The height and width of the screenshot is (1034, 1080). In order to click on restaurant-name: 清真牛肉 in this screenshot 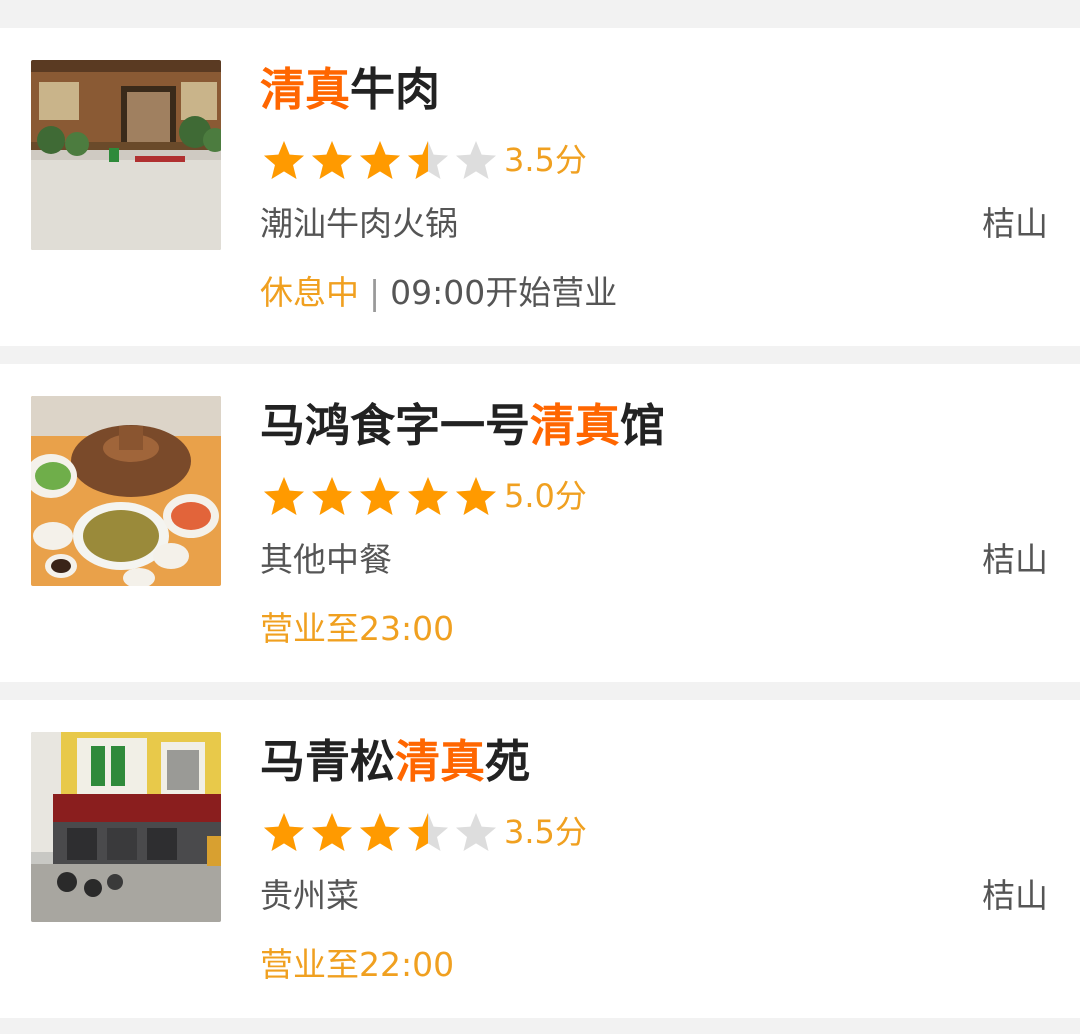, I will do `click(350, 90)`.